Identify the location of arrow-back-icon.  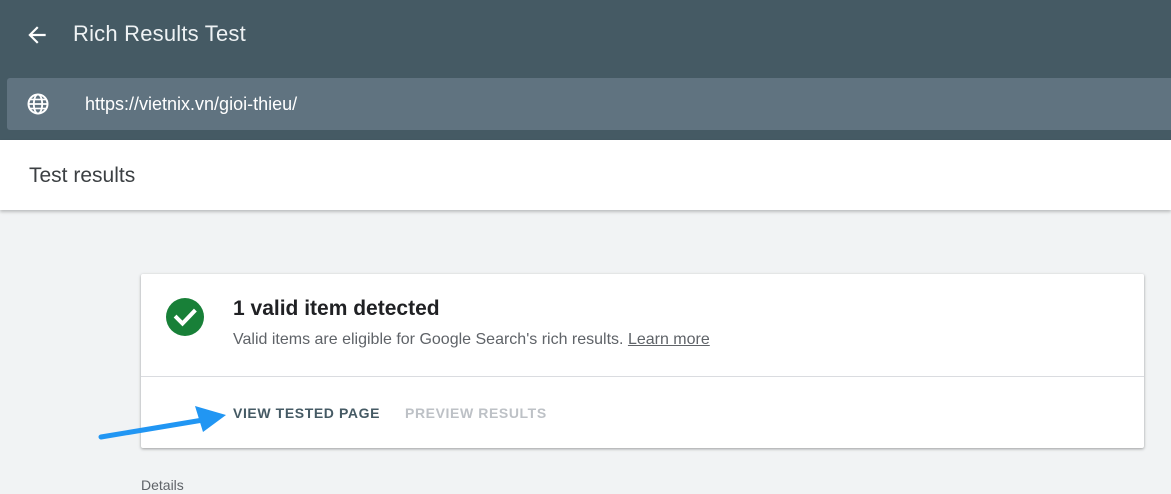
(37, 35).